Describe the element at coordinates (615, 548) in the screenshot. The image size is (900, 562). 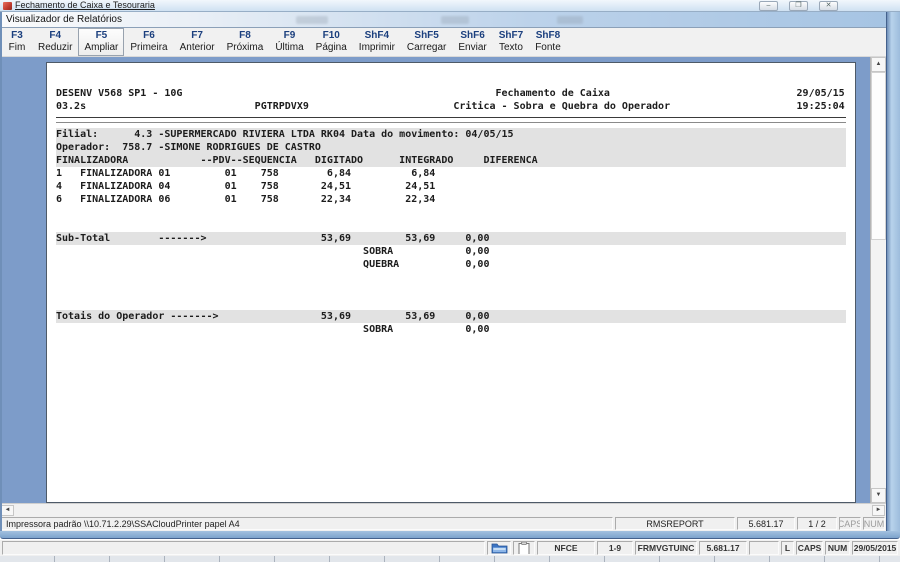
I see `app-flag-range: 1-9` at that location.